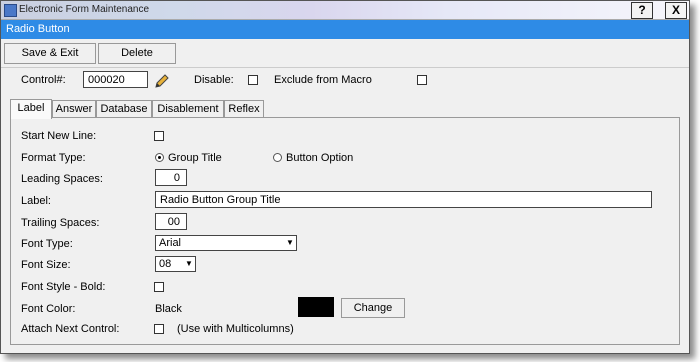 This screenshot has width=700, height=362. Describe the element at coordinates (168, 309) in the screenshot. I see `font-color-value: Black` at that location.